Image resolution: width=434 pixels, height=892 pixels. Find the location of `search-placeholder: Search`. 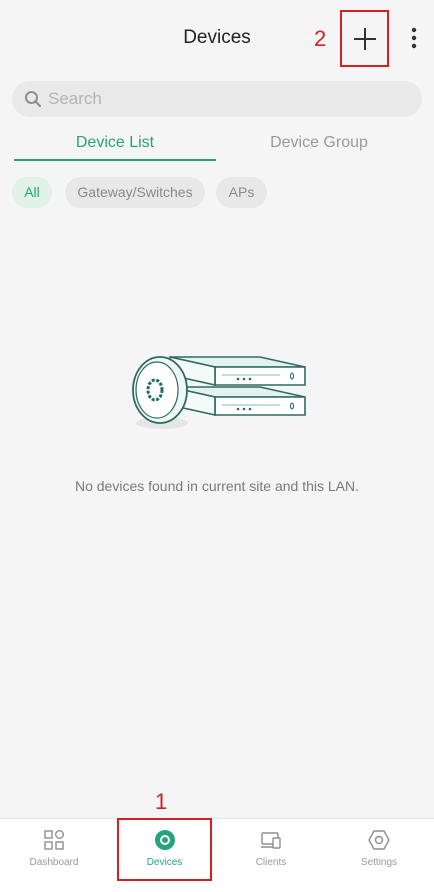

search-placeholder: Search is located at coordinates (75, 98).